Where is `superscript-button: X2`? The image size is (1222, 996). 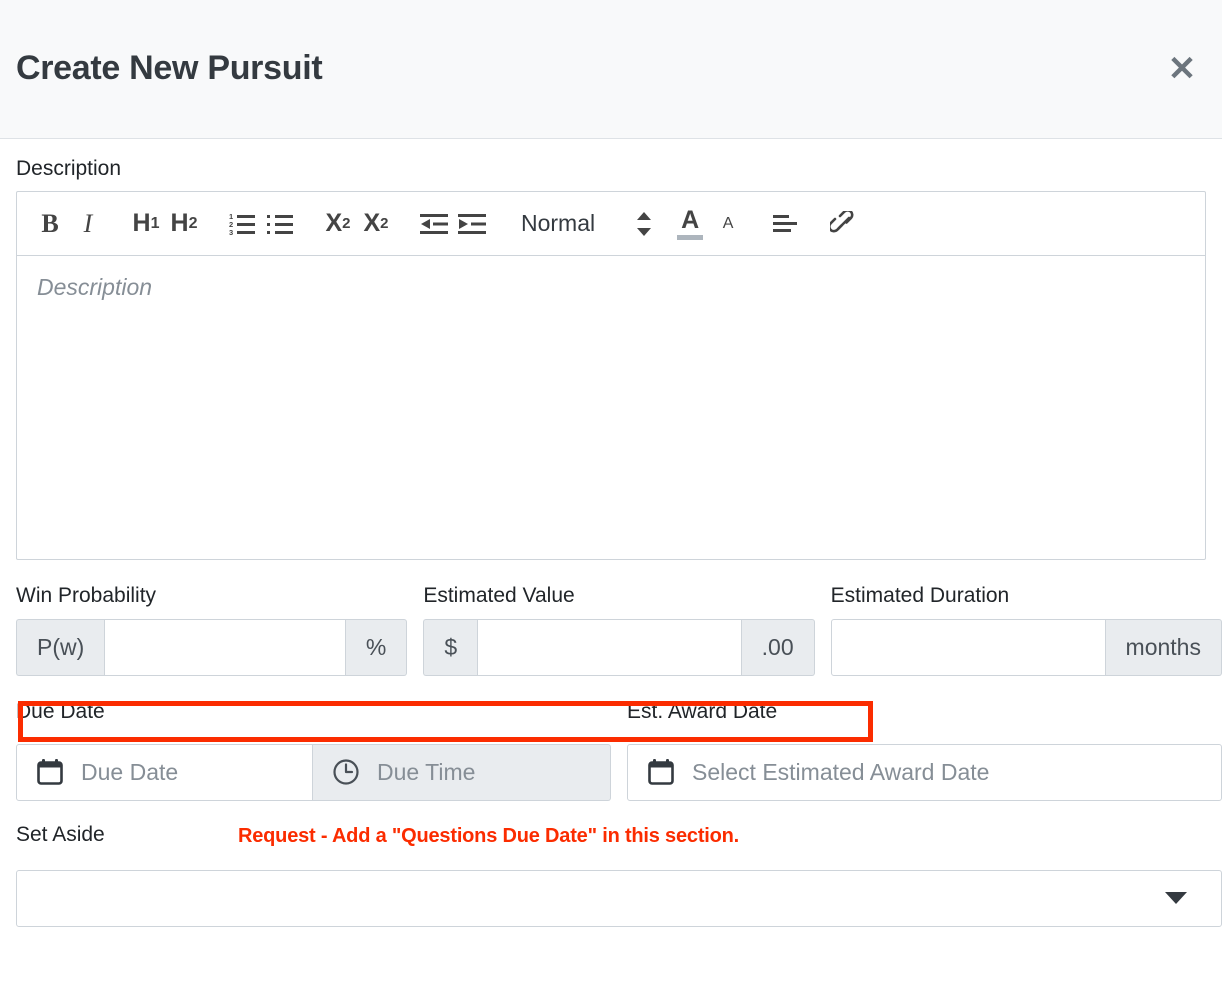
superscript-button: X2 is located at coordinates (376, 224).